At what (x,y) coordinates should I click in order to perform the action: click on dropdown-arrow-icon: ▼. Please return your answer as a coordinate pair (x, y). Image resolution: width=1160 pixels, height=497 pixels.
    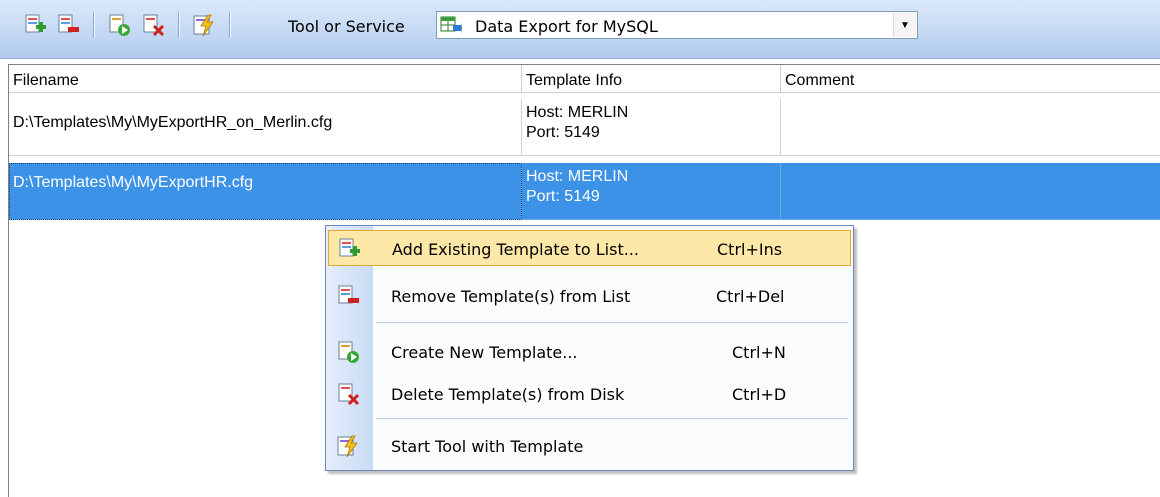
    Looking at the image, I should click on (904, 25).